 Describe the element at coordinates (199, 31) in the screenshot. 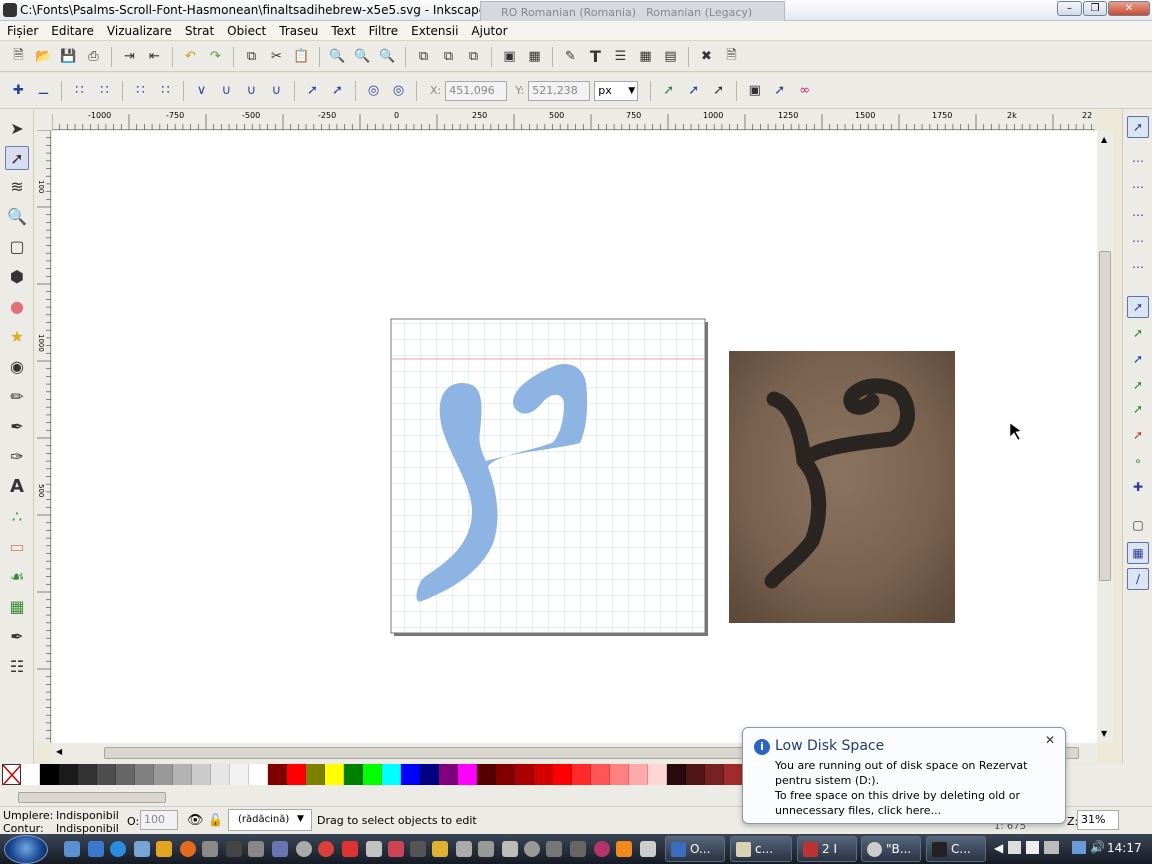

I see `menu-layer: Strat` at that location.